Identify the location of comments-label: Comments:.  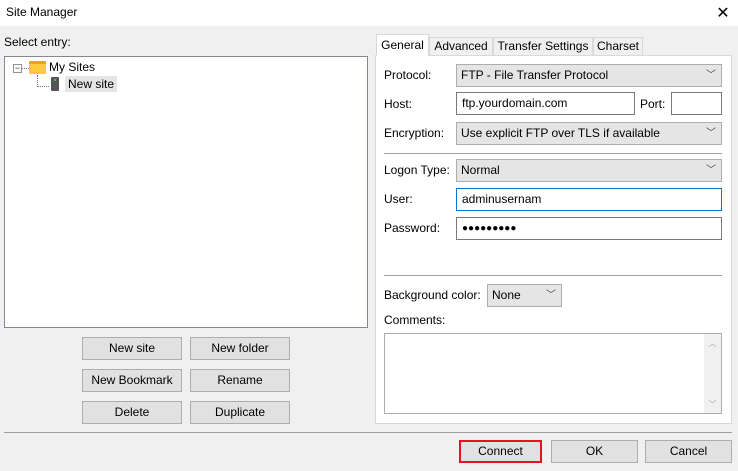
(415, 320).